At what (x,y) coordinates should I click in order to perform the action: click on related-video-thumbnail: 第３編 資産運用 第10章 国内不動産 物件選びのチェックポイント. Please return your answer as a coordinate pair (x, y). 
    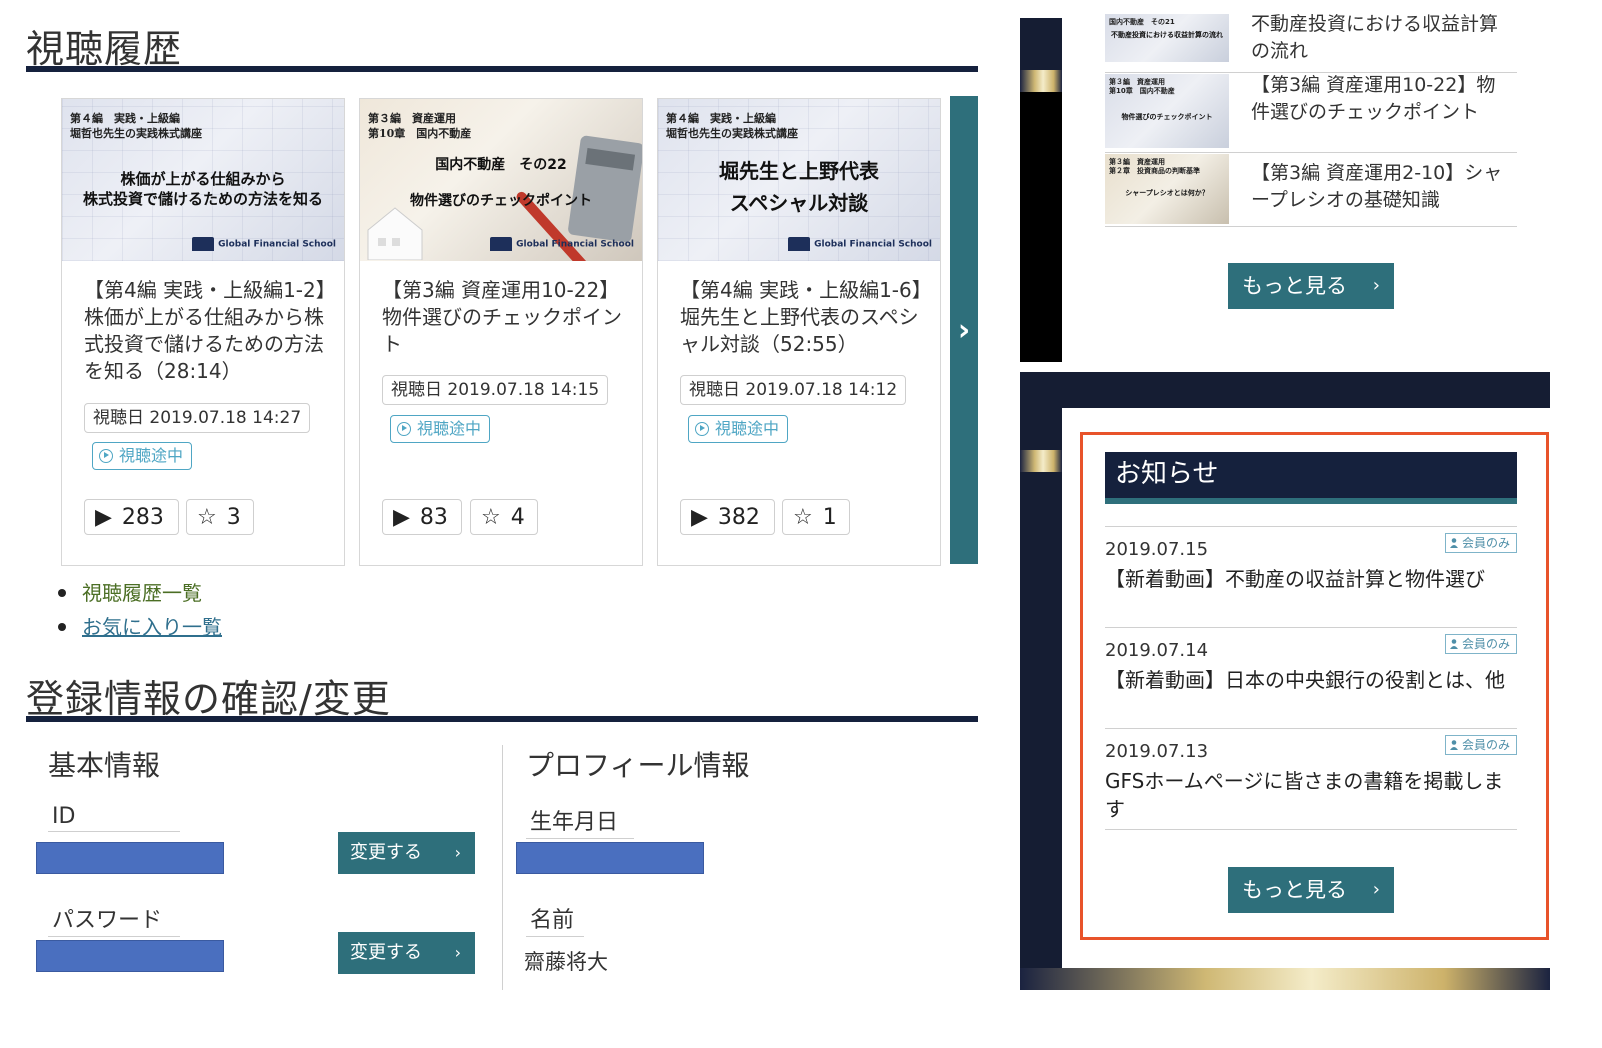
    Looking at the image, I should click on (1167, 111).